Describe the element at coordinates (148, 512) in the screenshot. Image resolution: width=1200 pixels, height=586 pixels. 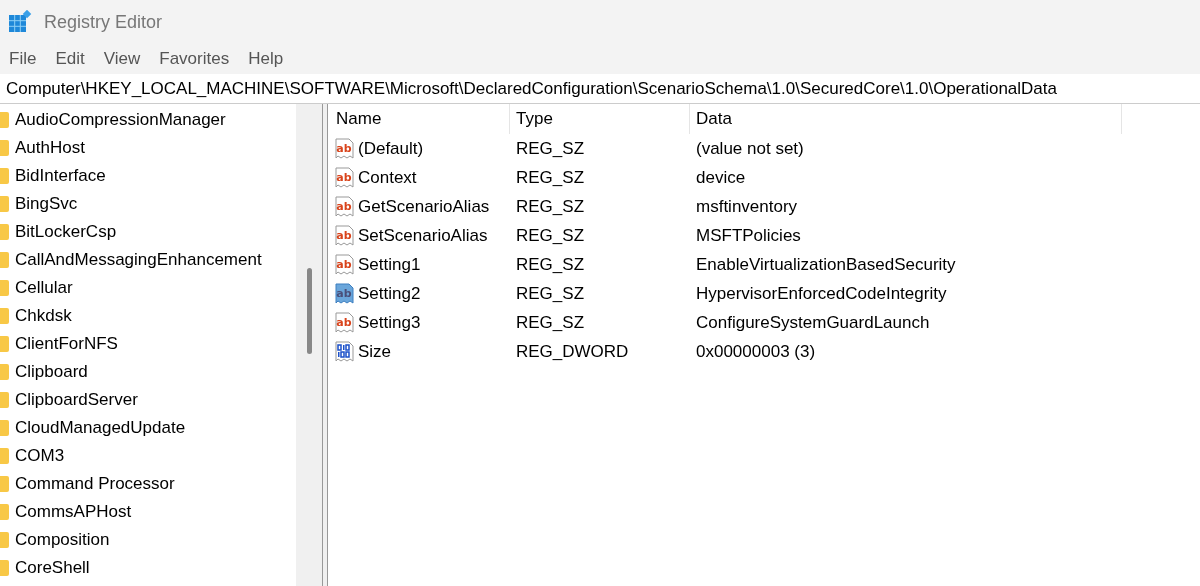
I see `tree-item: CommsAPHost` at that location.